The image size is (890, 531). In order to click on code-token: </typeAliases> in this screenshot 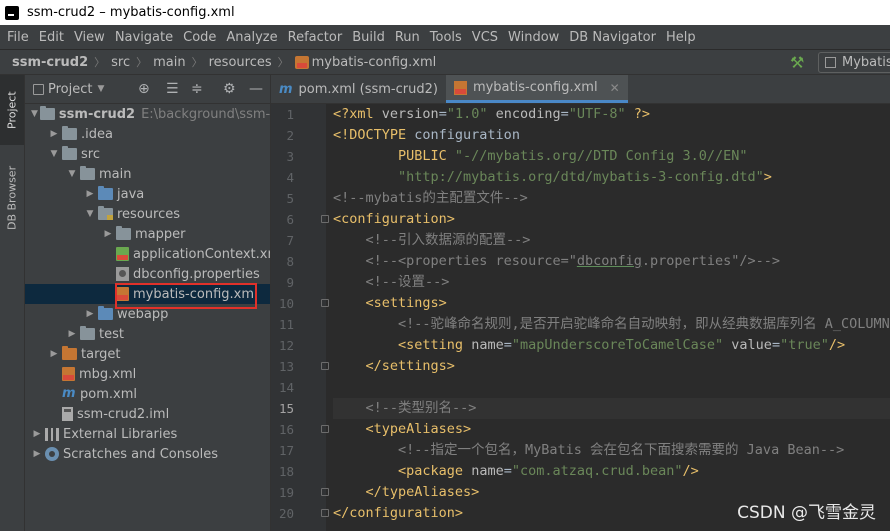, I will do `click(422, 492)`.